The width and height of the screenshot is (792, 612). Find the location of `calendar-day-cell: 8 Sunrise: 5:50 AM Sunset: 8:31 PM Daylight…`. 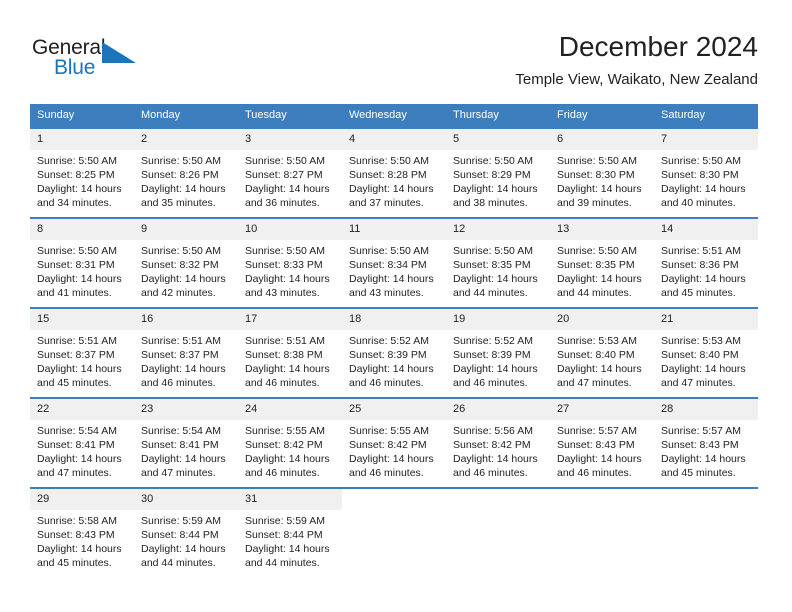

calendar-day-cell: 8 Sunrise: 5:50 AM Sunset: 8:31 PM Daylight… is located at coordinates (82, 262).